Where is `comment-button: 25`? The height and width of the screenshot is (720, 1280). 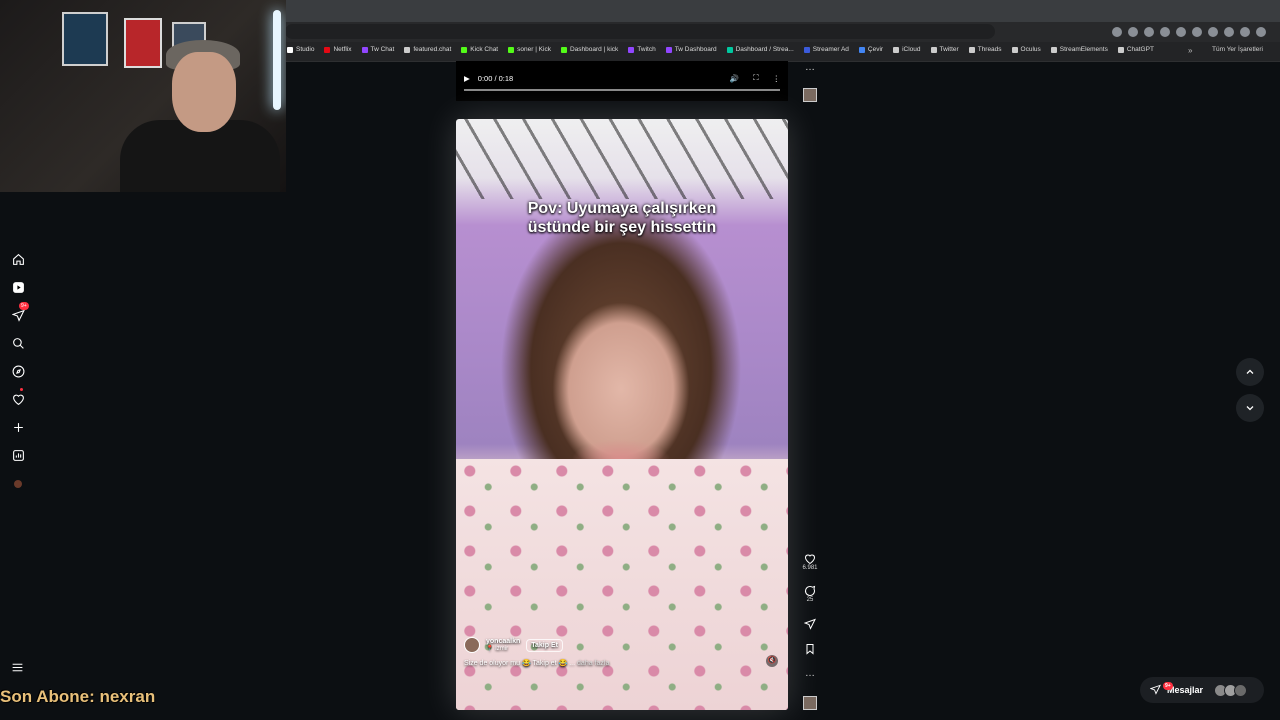 comment-button: 25 is located at coordinates (810, 594).